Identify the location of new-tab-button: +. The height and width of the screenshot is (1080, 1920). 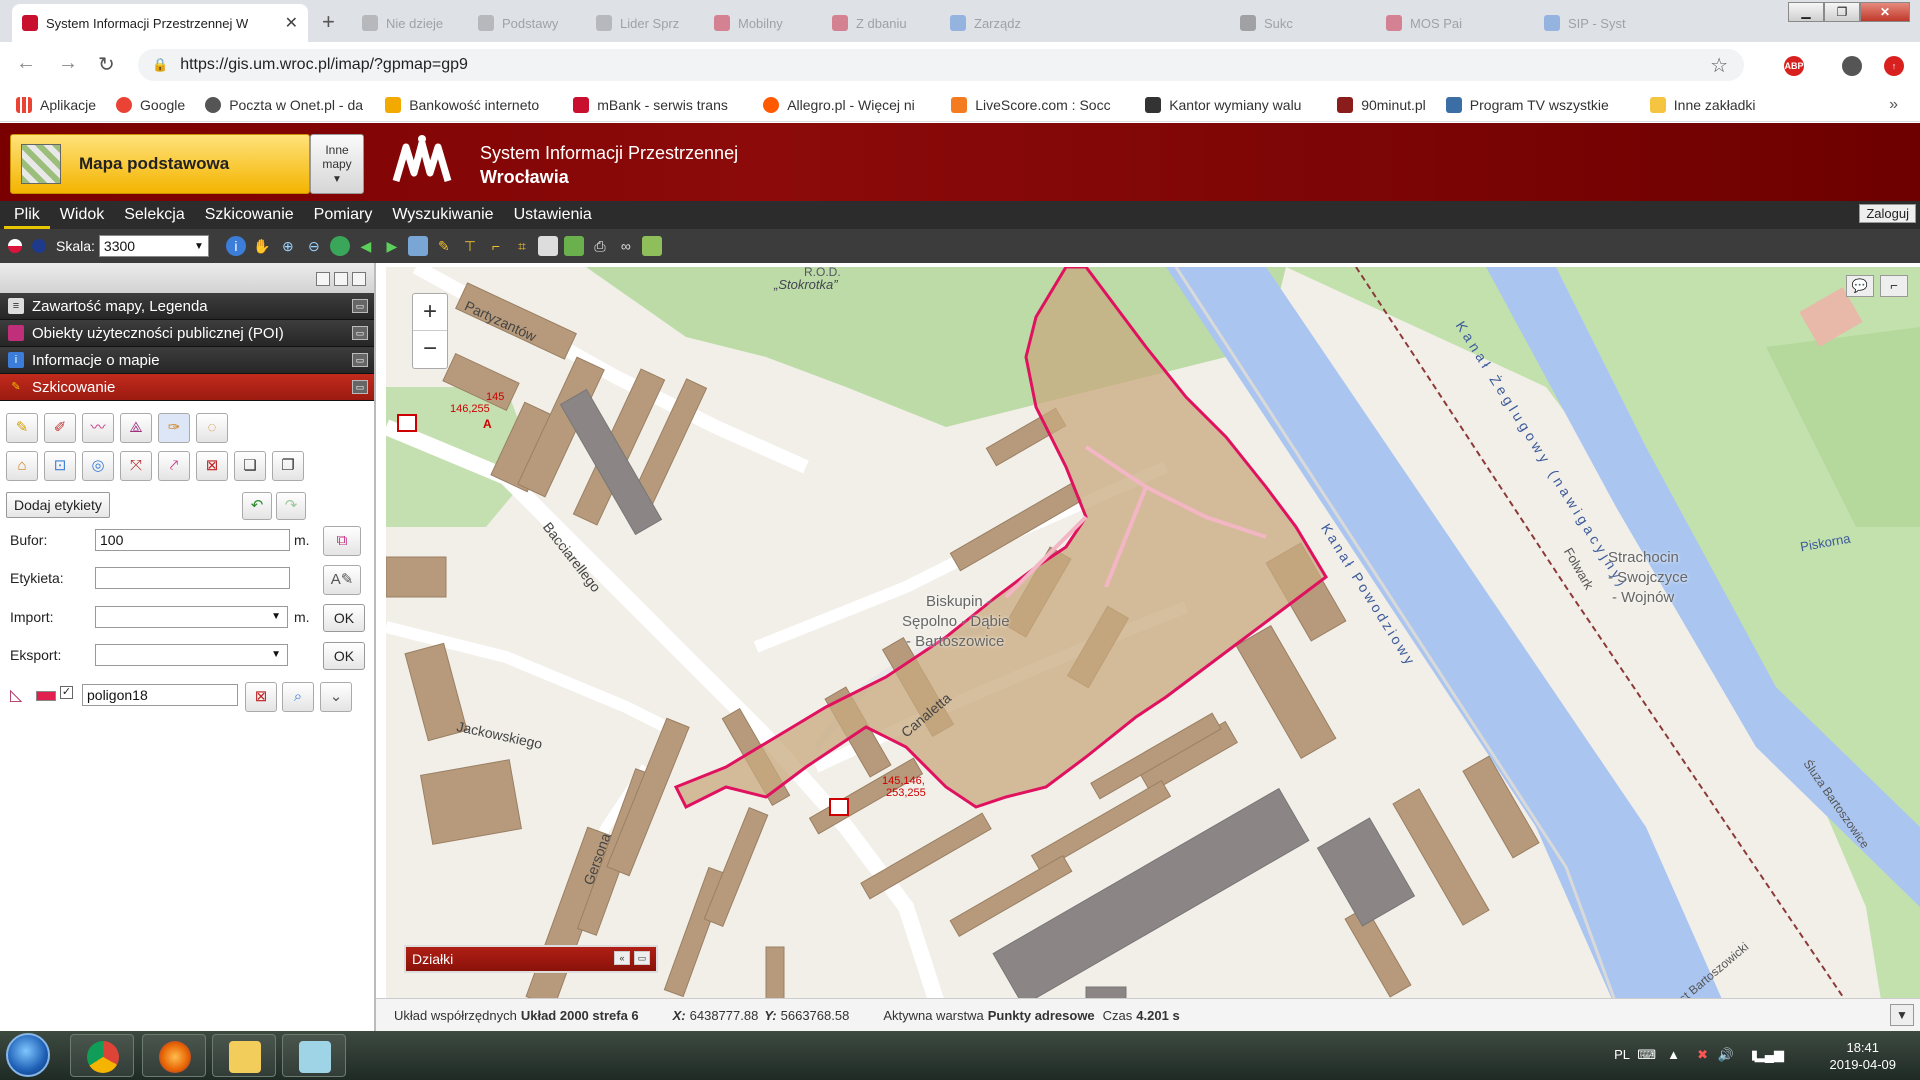
(328, 22).